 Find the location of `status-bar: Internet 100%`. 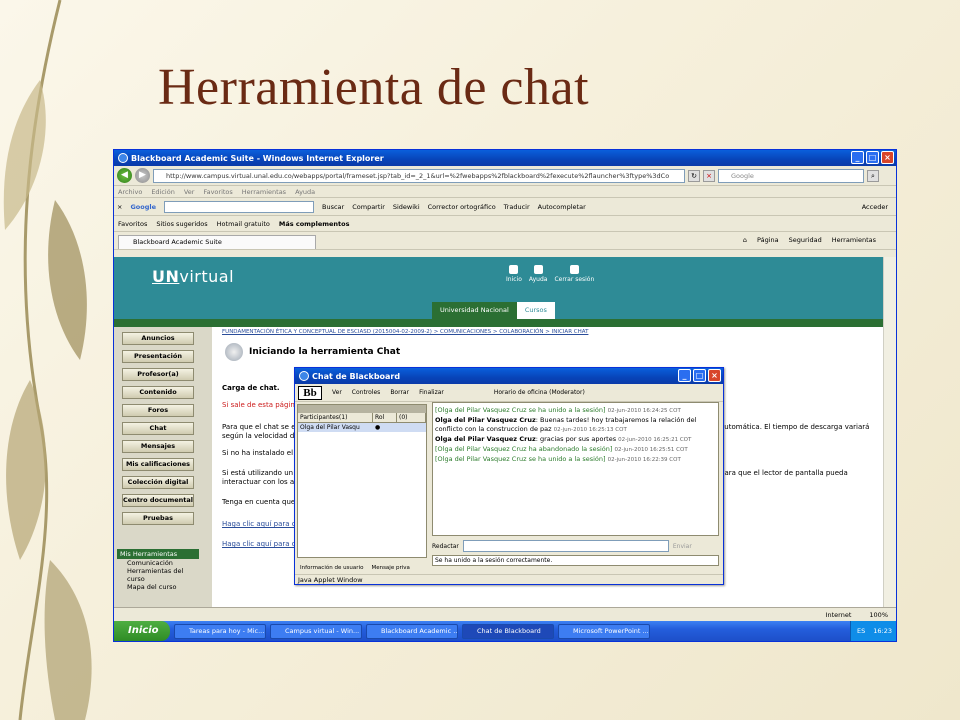

status-bar: Internet 100% is located at coordinates (505, 614).